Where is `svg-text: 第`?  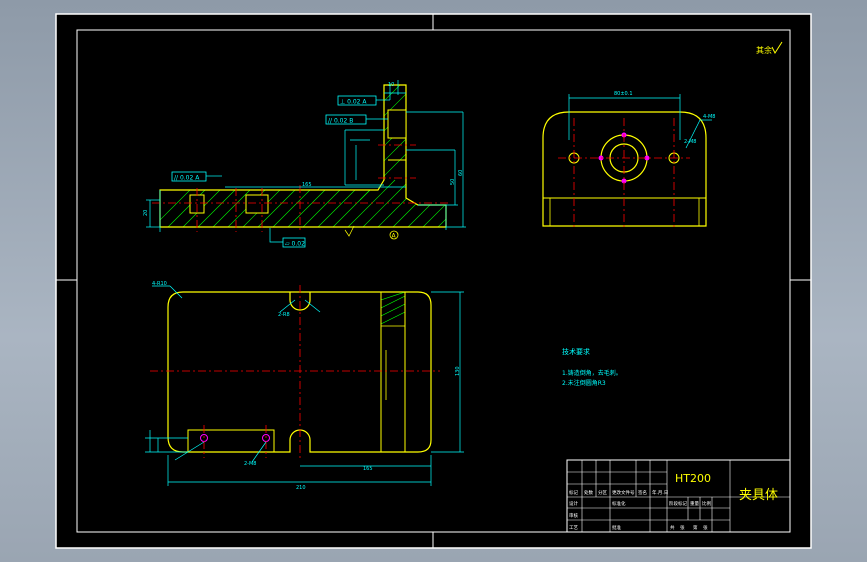 svg-text: 第 is located at coordinates (695, 527).